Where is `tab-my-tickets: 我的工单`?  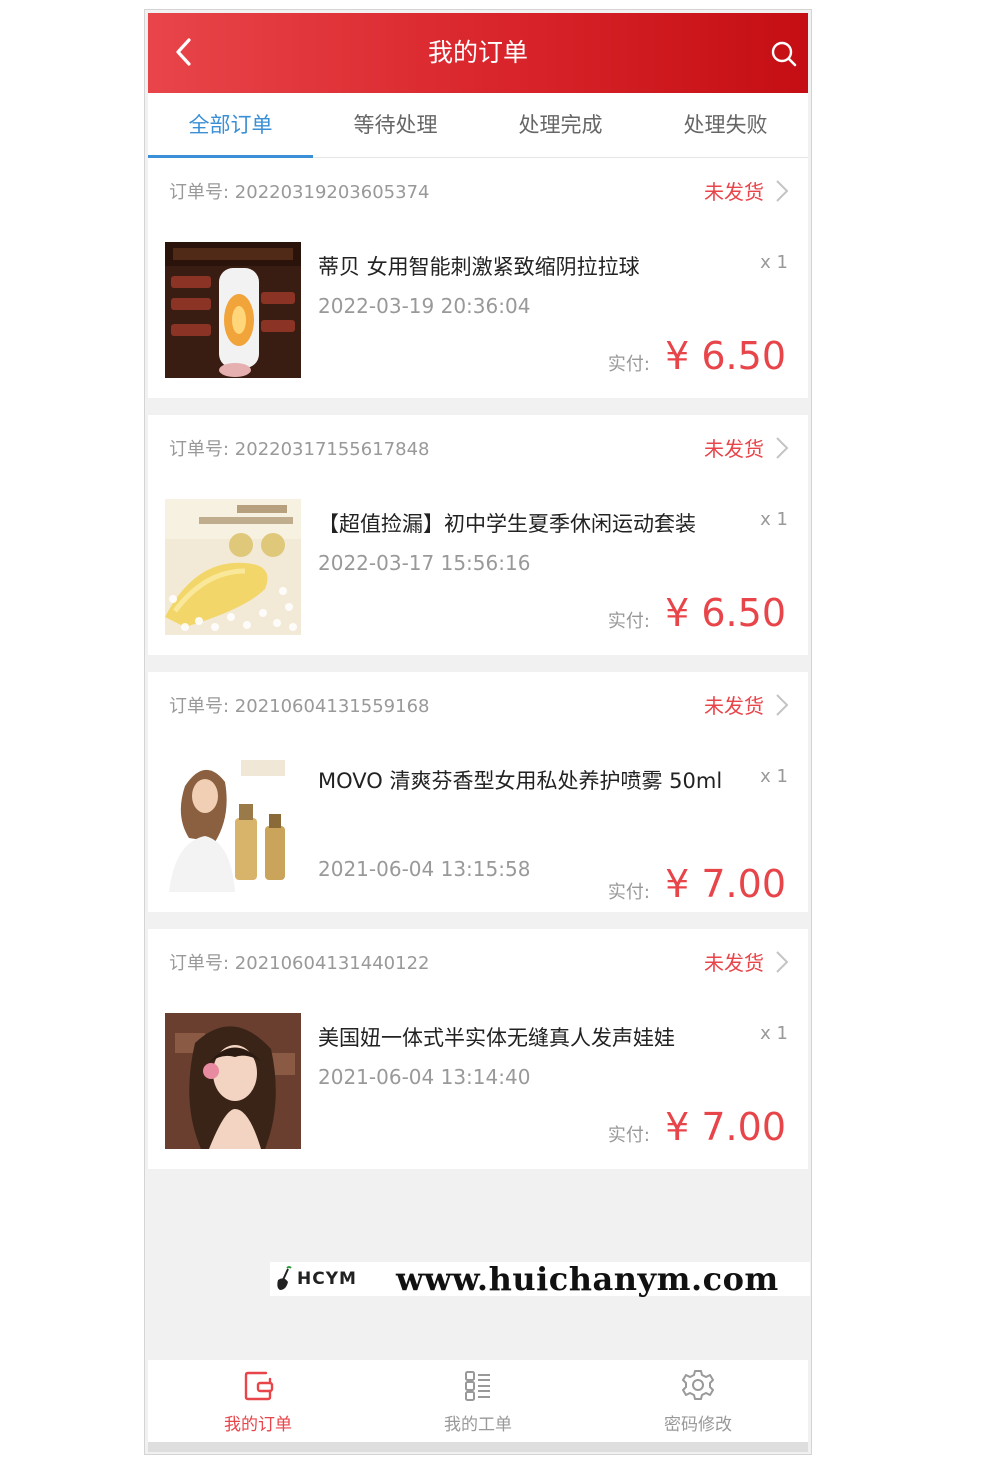 tab-my-tickets: 我的工单 is located at coordinates (478, 1401).